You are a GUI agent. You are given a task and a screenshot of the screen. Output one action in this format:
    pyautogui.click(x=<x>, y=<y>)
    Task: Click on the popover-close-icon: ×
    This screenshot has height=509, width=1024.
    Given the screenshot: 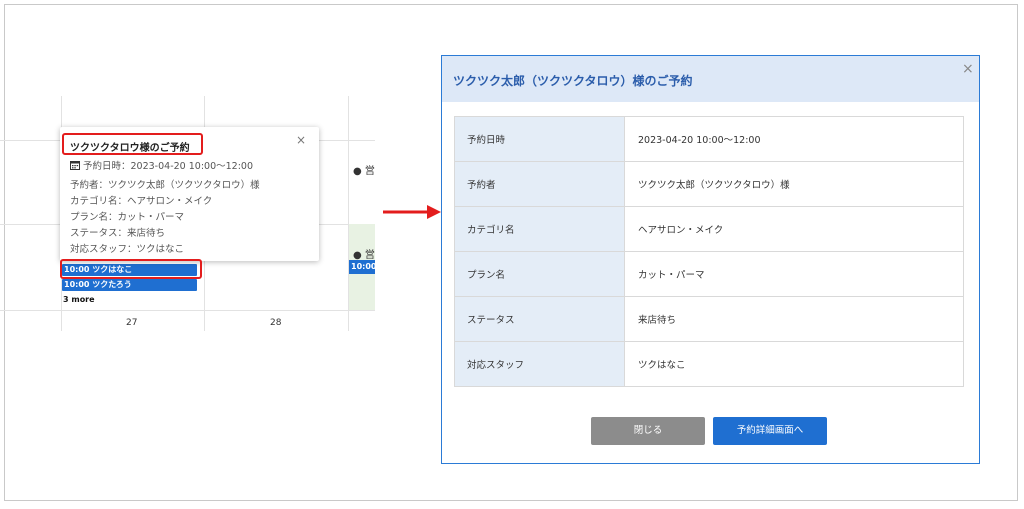 What is the action you would take?
    pyautogui.click(x=301, y=140)
    